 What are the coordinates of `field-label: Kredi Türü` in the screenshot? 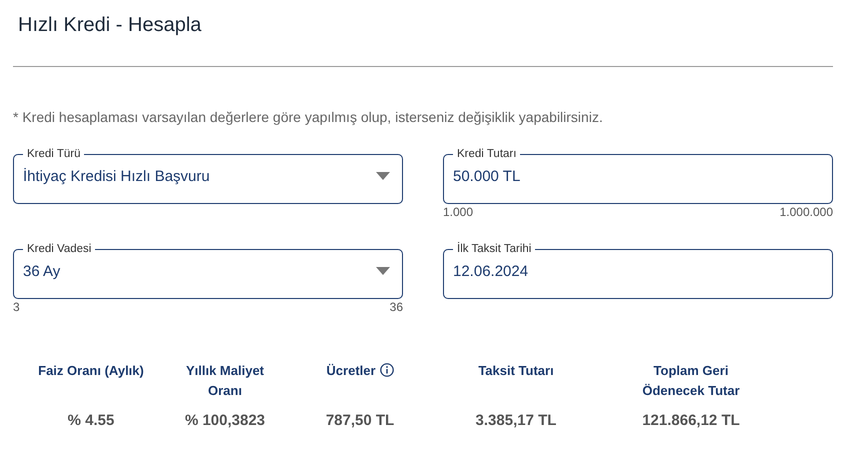 It's located at (54, 154).